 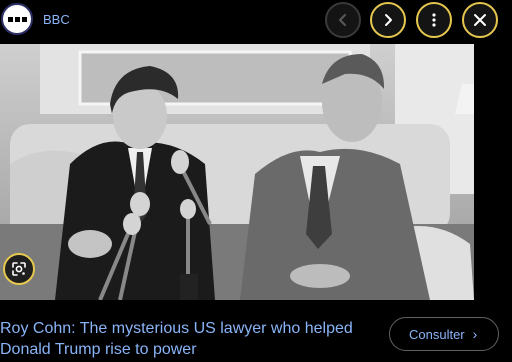 I want to click on visit-button: Consulter ›, so click(x=444, y=334).